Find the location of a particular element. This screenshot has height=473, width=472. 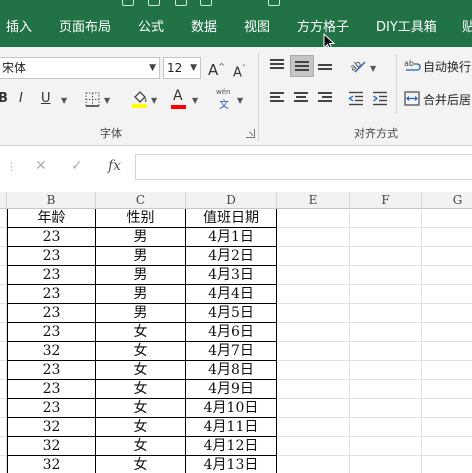

table-cell: 4月4日 is located at coordinates (231, 294).